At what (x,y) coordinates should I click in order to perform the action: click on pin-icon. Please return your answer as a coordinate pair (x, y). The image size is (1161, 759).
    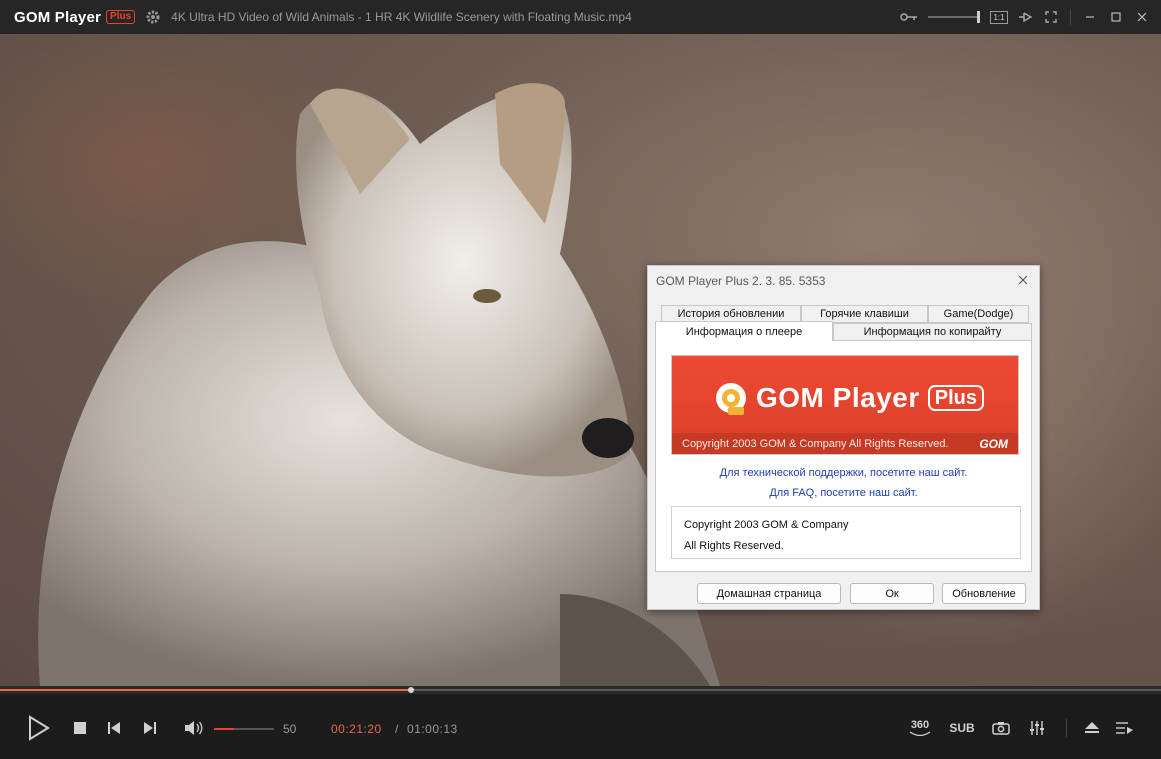
    Looking at the image, I should click on (1025, 17).